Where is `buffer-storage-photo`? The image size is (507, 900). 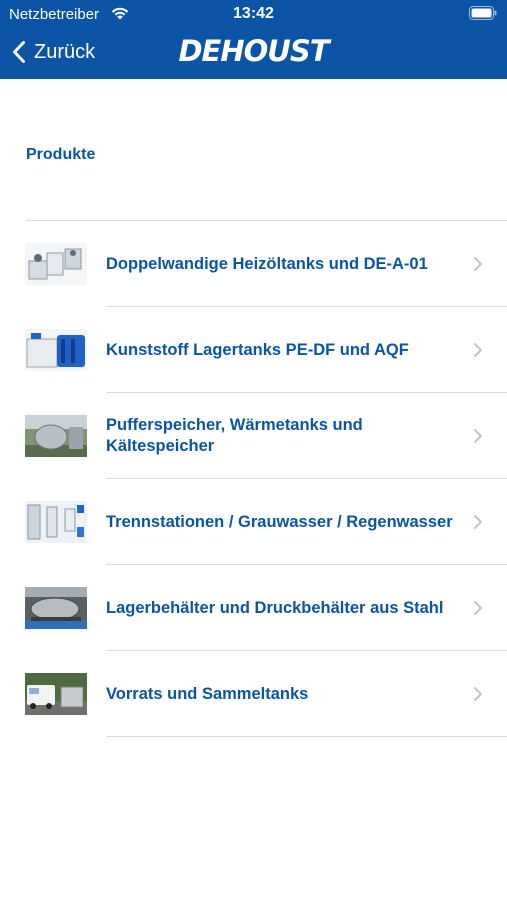 buffer-storage-photo is located at coordinates (56, 436).